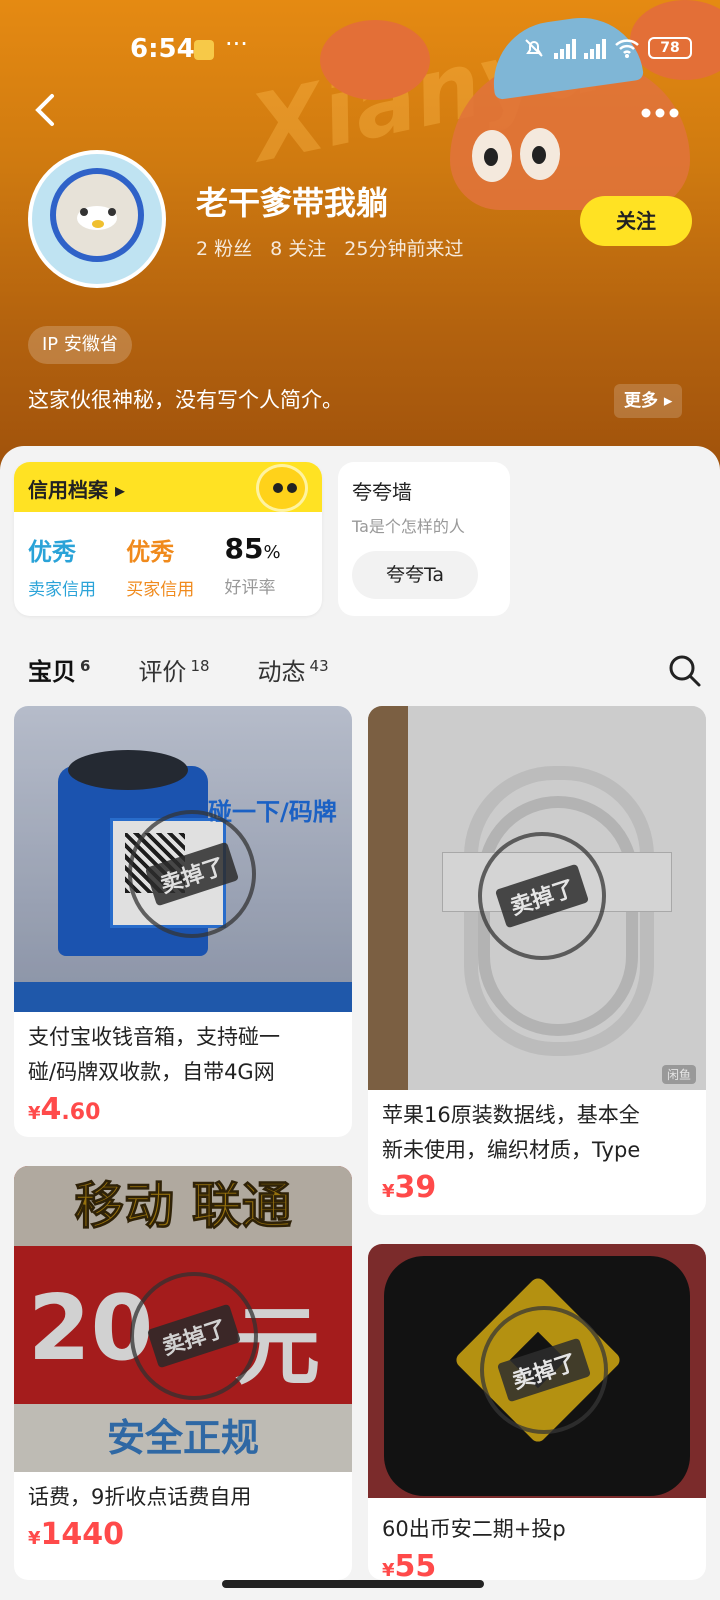 The height and width of the screenshot is (1600, 720). I want to click on buyer-credit: 优秀 买家信用, so click(175, 566).